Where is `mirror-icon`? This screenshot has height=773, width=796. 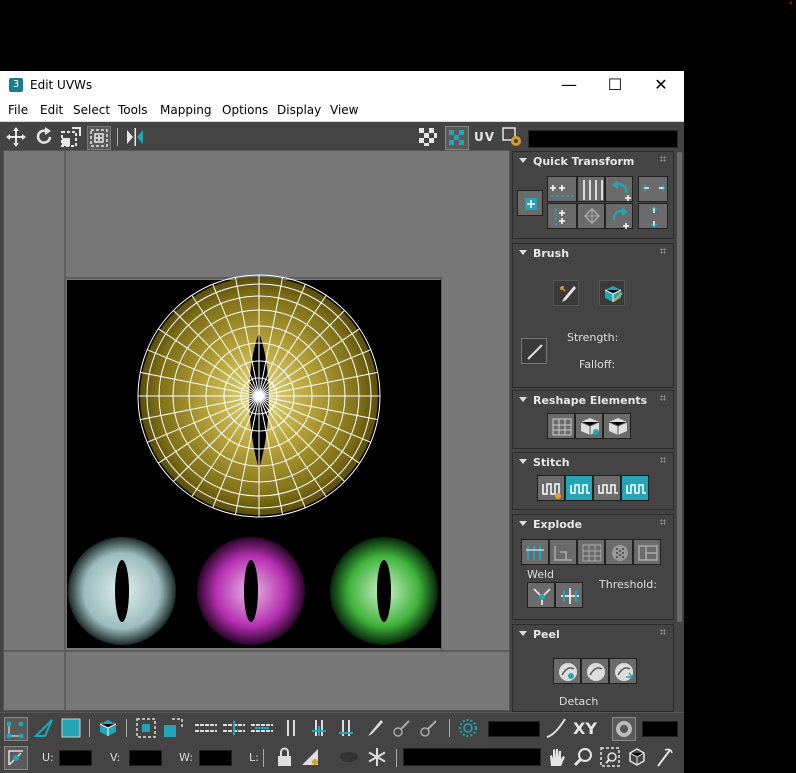
mirror-icon is located at coordinates (135, 137).